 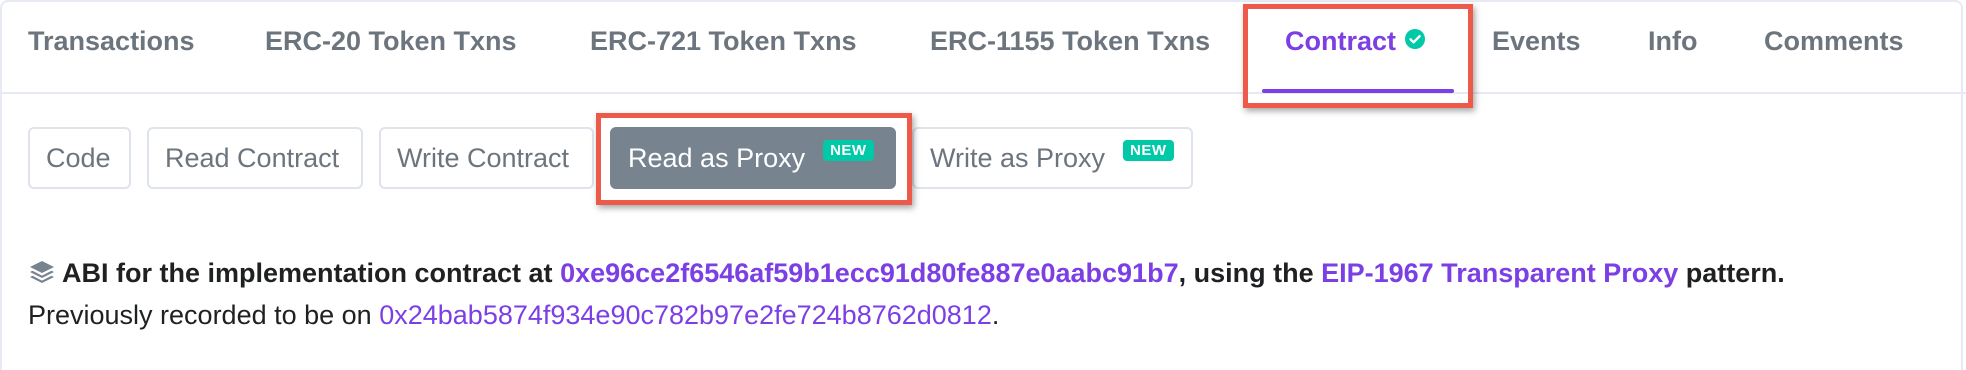 I want to click on tab-erc1155-token-txns: ERC-1155 Token Txns, so click(x=1070, y=41).